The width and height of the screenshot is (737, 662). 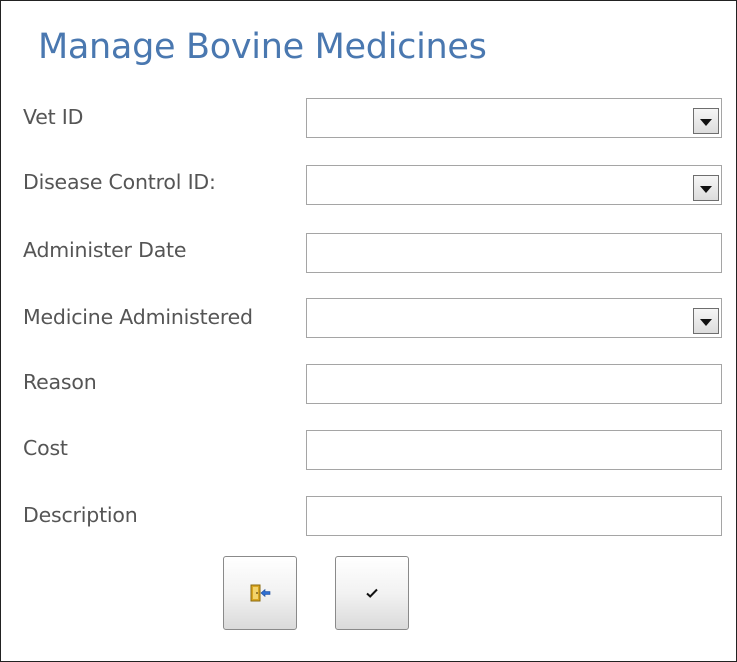 What do you see at coordinates (119, 182) in the screenshot?
I see `disease-control-id-label: Disease Control ID:` at bounding box center [119, 182].